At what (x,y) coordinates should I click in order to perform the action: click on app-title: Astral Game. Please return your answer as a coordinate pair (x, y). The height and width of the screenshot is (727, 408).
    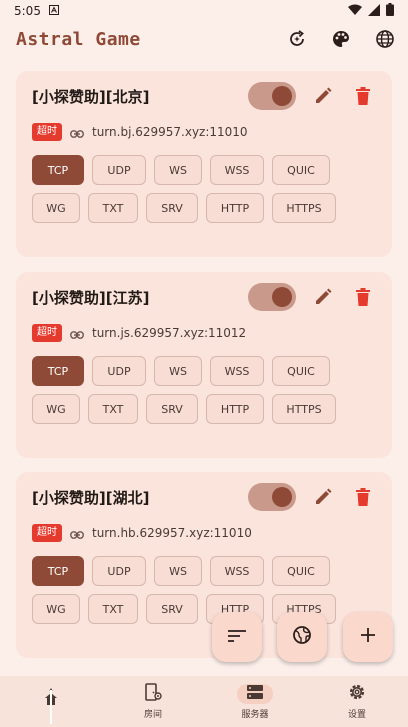
    Looking at the image, I should click on (78, 39).